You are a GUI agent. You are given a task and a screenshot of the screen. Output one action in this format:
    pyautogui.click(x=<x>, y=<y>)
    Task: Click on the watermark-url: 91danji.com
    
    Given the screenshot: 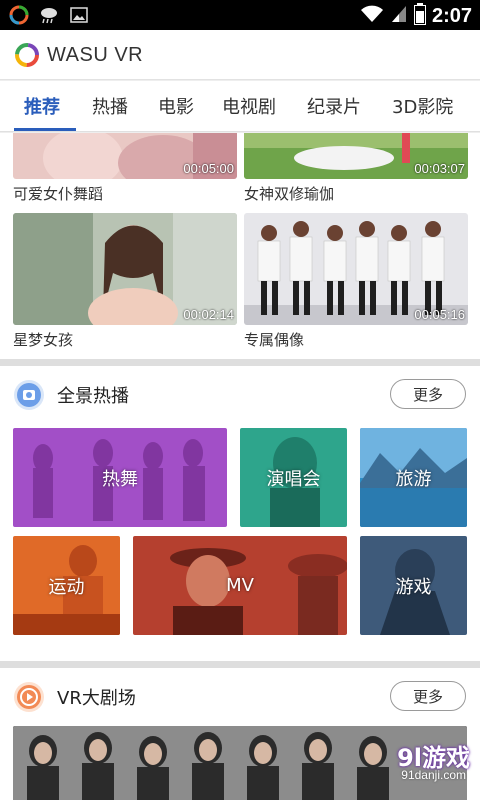 What is the action you would take?
    pyautogui.click(x=433, y=775)
    